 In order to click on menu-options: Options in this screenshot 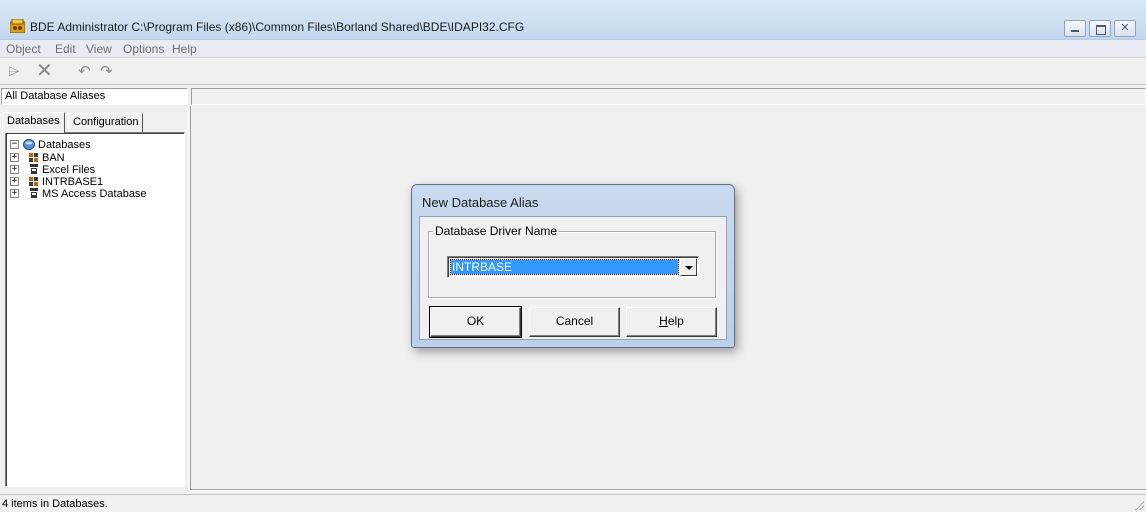, I will do `click(143, 49)`.